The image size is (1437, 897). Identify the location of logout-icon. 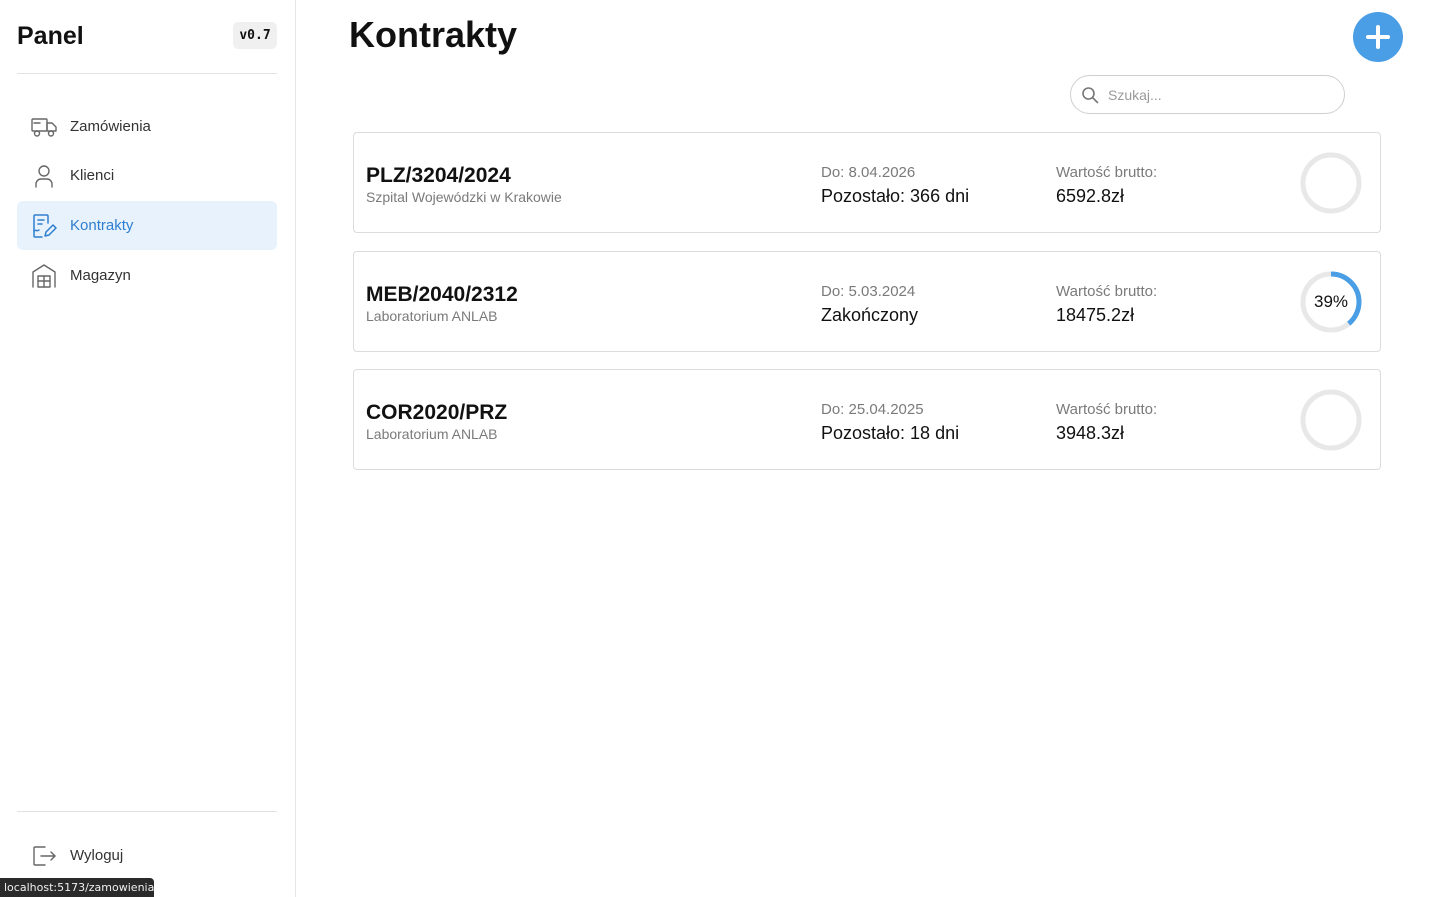
(44, 856).